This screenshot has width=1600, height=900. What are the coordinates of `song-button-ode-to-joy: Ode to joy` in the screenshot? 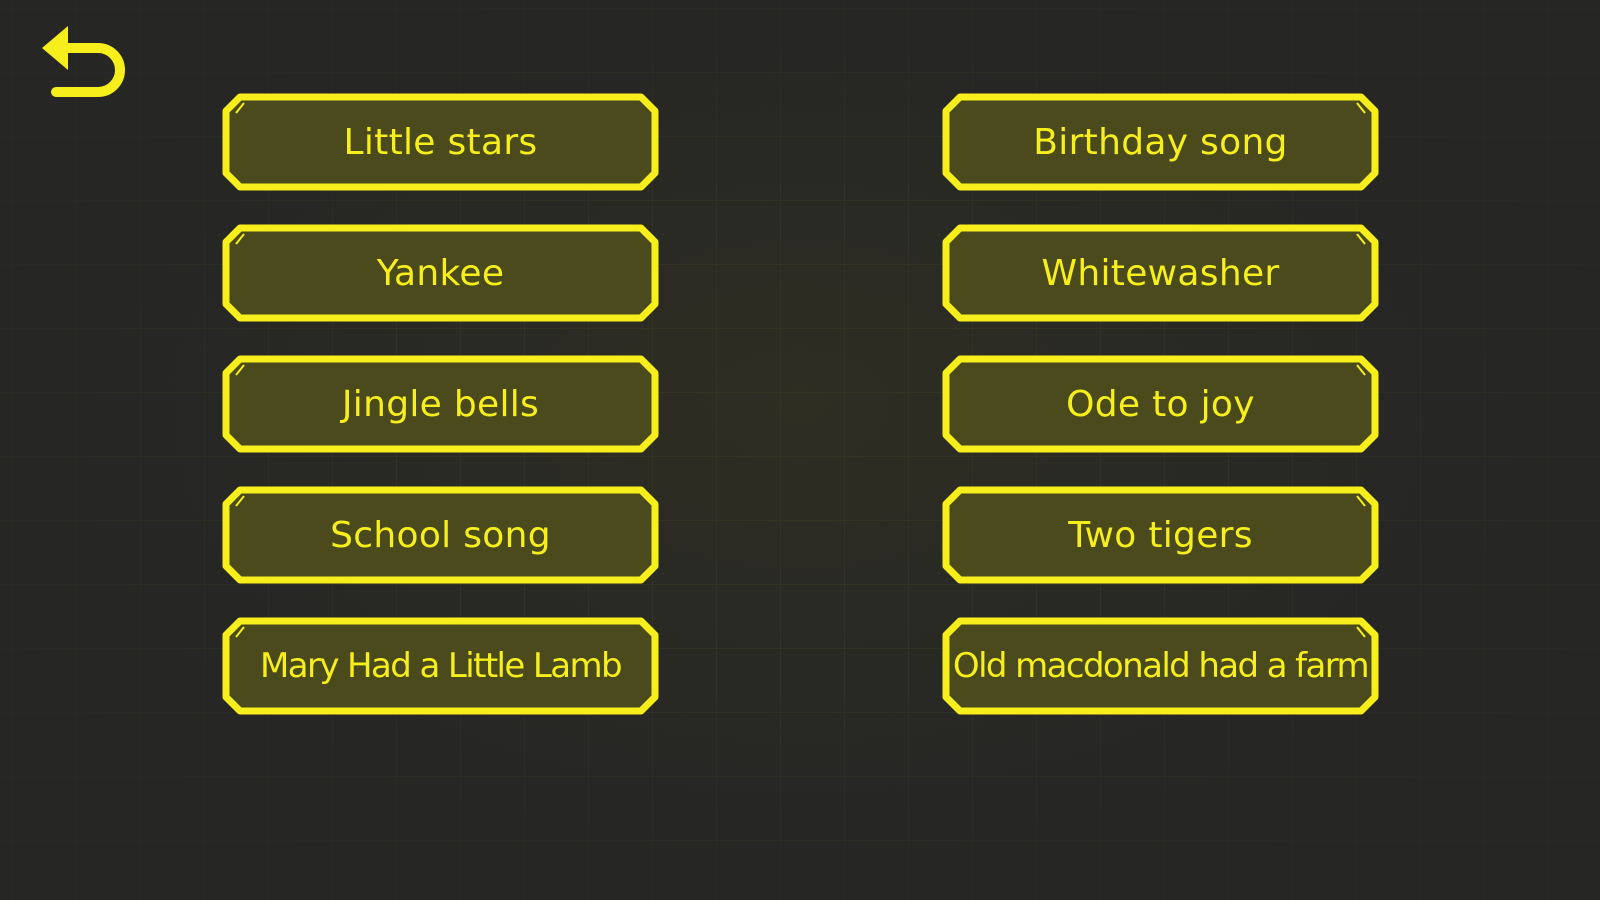 It's located at (1160, 404).